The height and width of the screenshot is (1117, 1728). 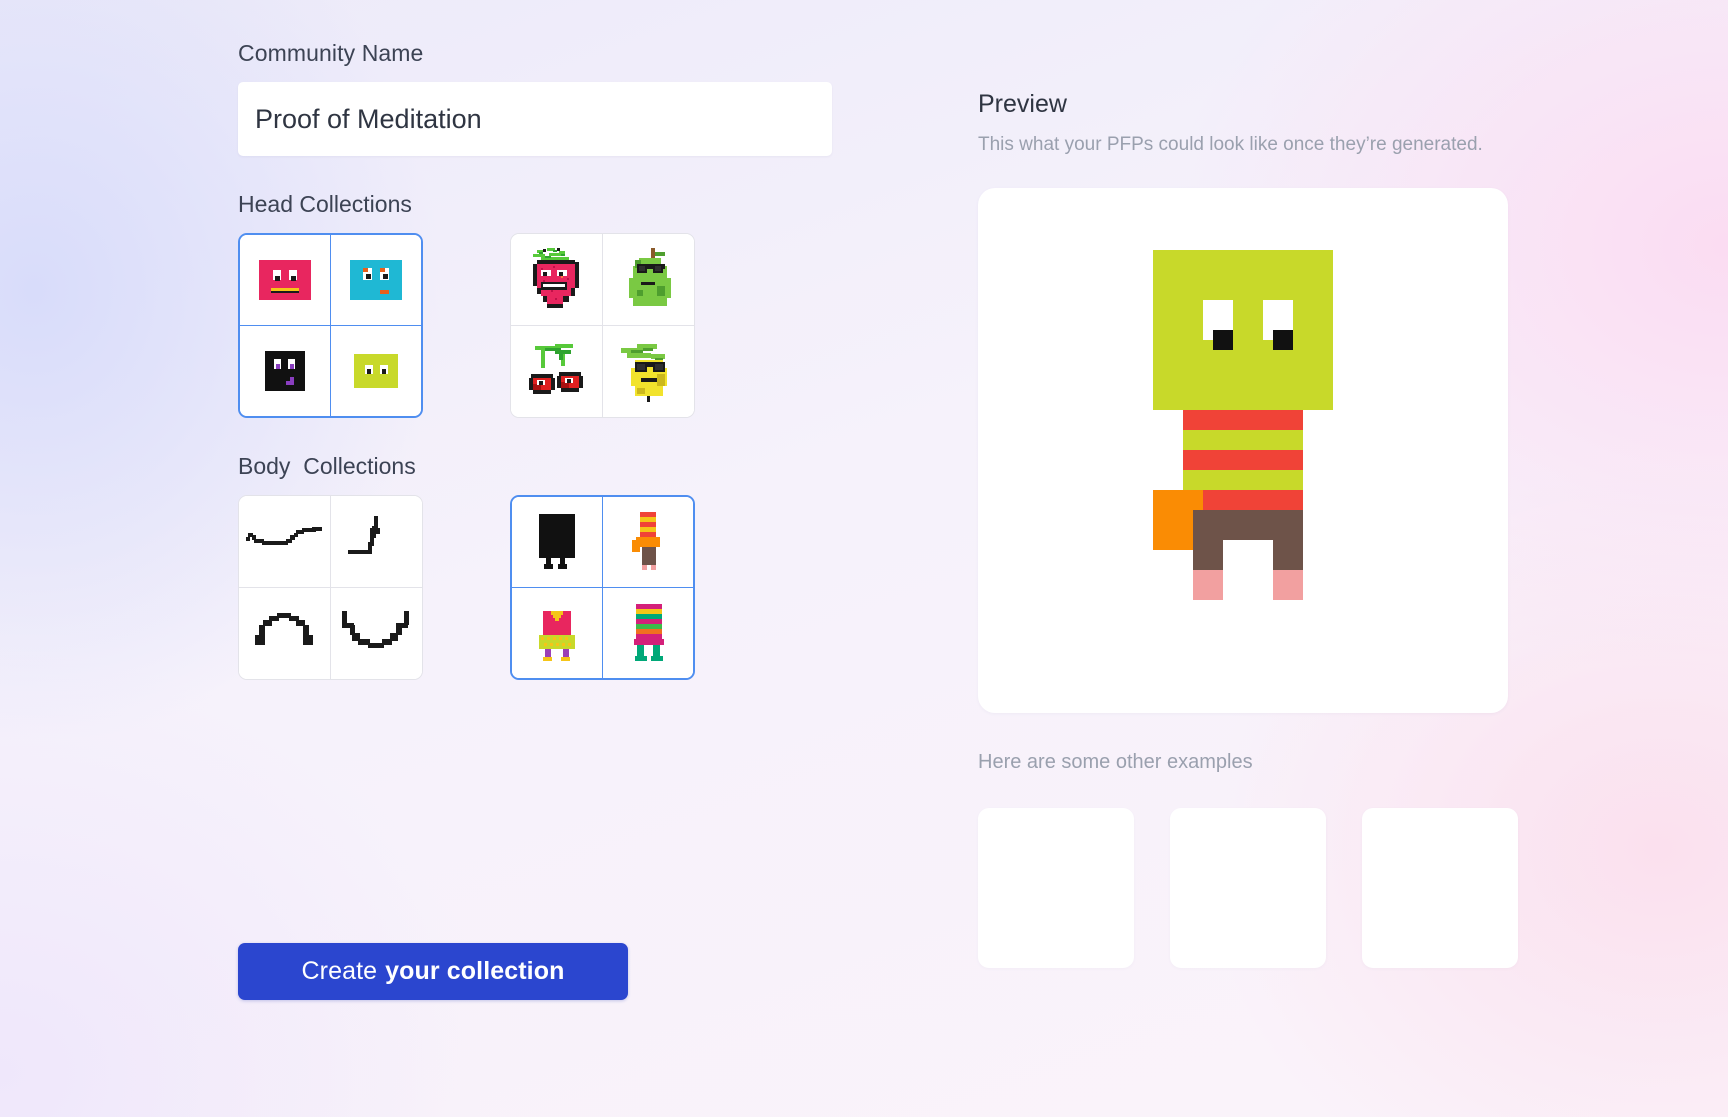 What do you see at coordinates (557, 280) in the screenshot?
I see `head-tile-strawberry-face` at bounding box center [557, 280].